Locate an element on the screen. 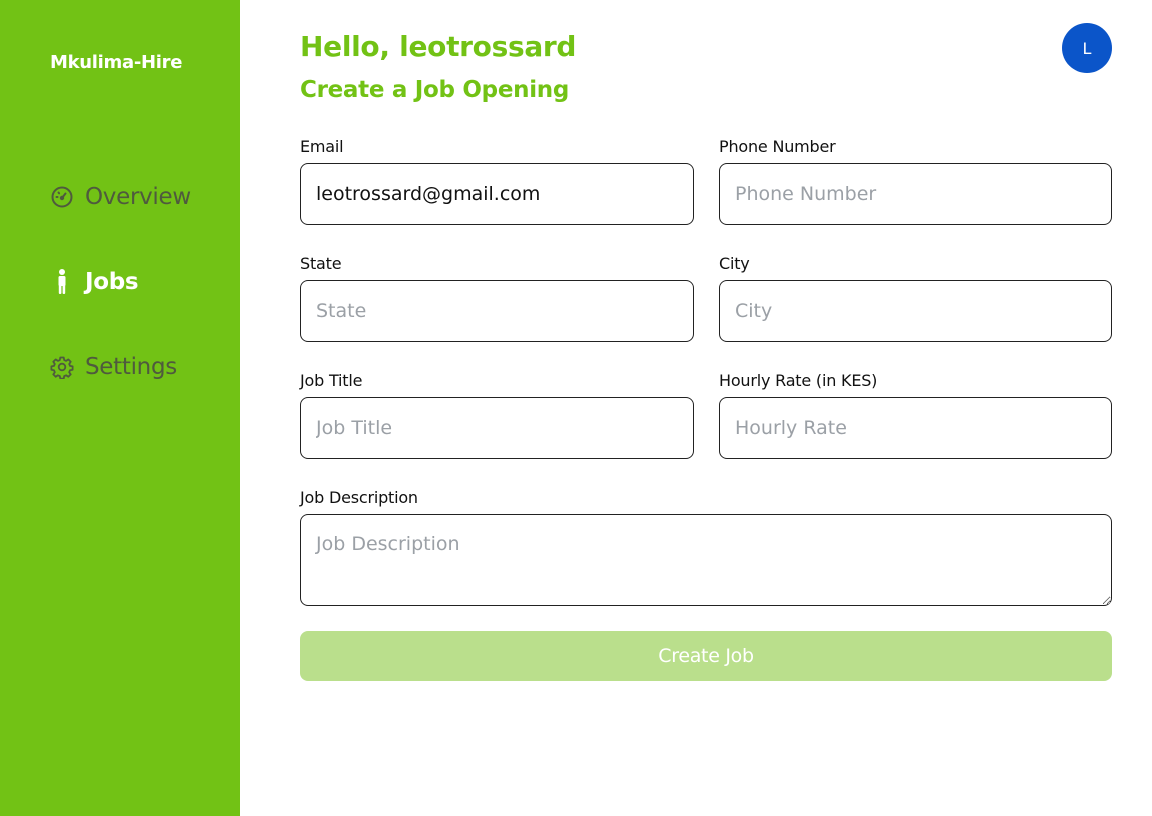 The width and height of the screenshot is (1152, 816). job-title-field is located at coordinates (497, 428).